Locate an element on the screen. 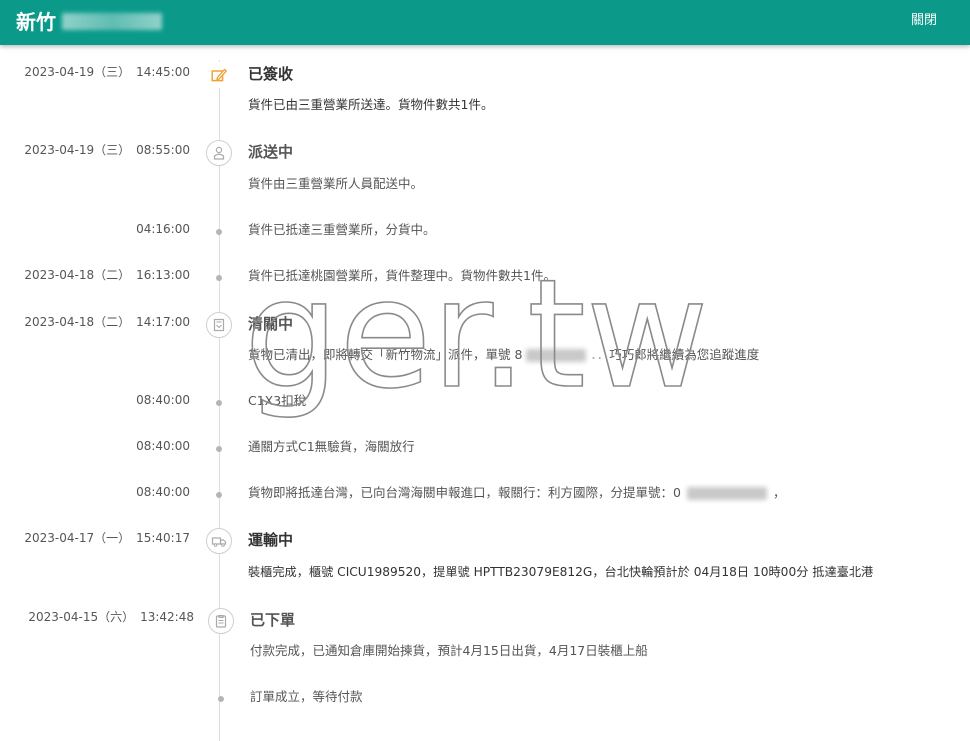 This screenshot has width=970, height=741. redacted-tracking-number is located at coordinates (556, 355).